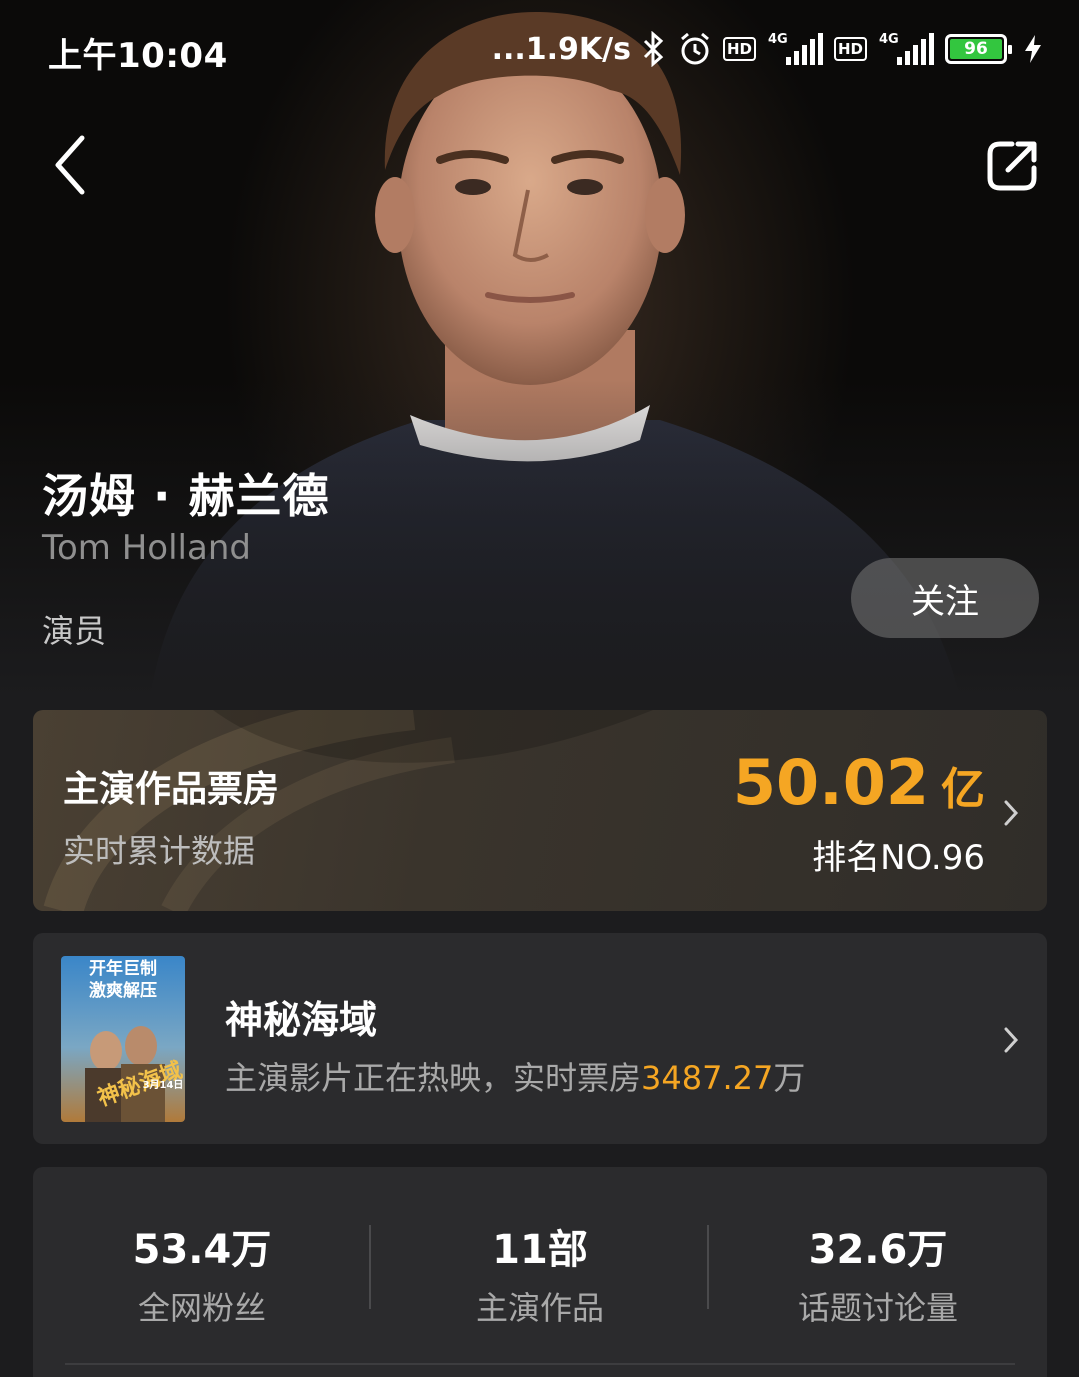 This screenshot has width=1079, height=1377. I want to click on poster-banner-top: 开年巨制, so click(123, 968).